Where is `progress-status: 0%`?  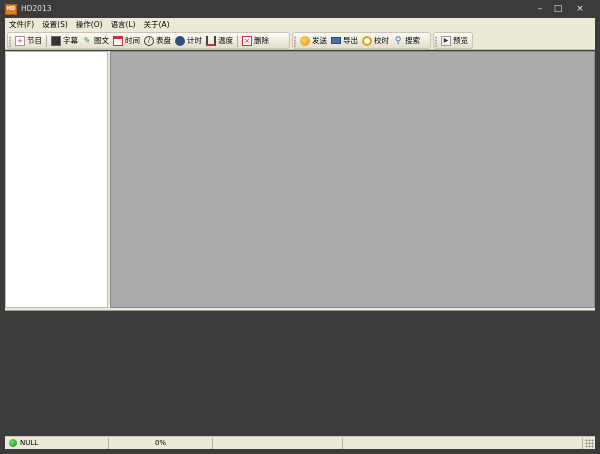 progress-status: 0% is located at coordinates (161, 443).